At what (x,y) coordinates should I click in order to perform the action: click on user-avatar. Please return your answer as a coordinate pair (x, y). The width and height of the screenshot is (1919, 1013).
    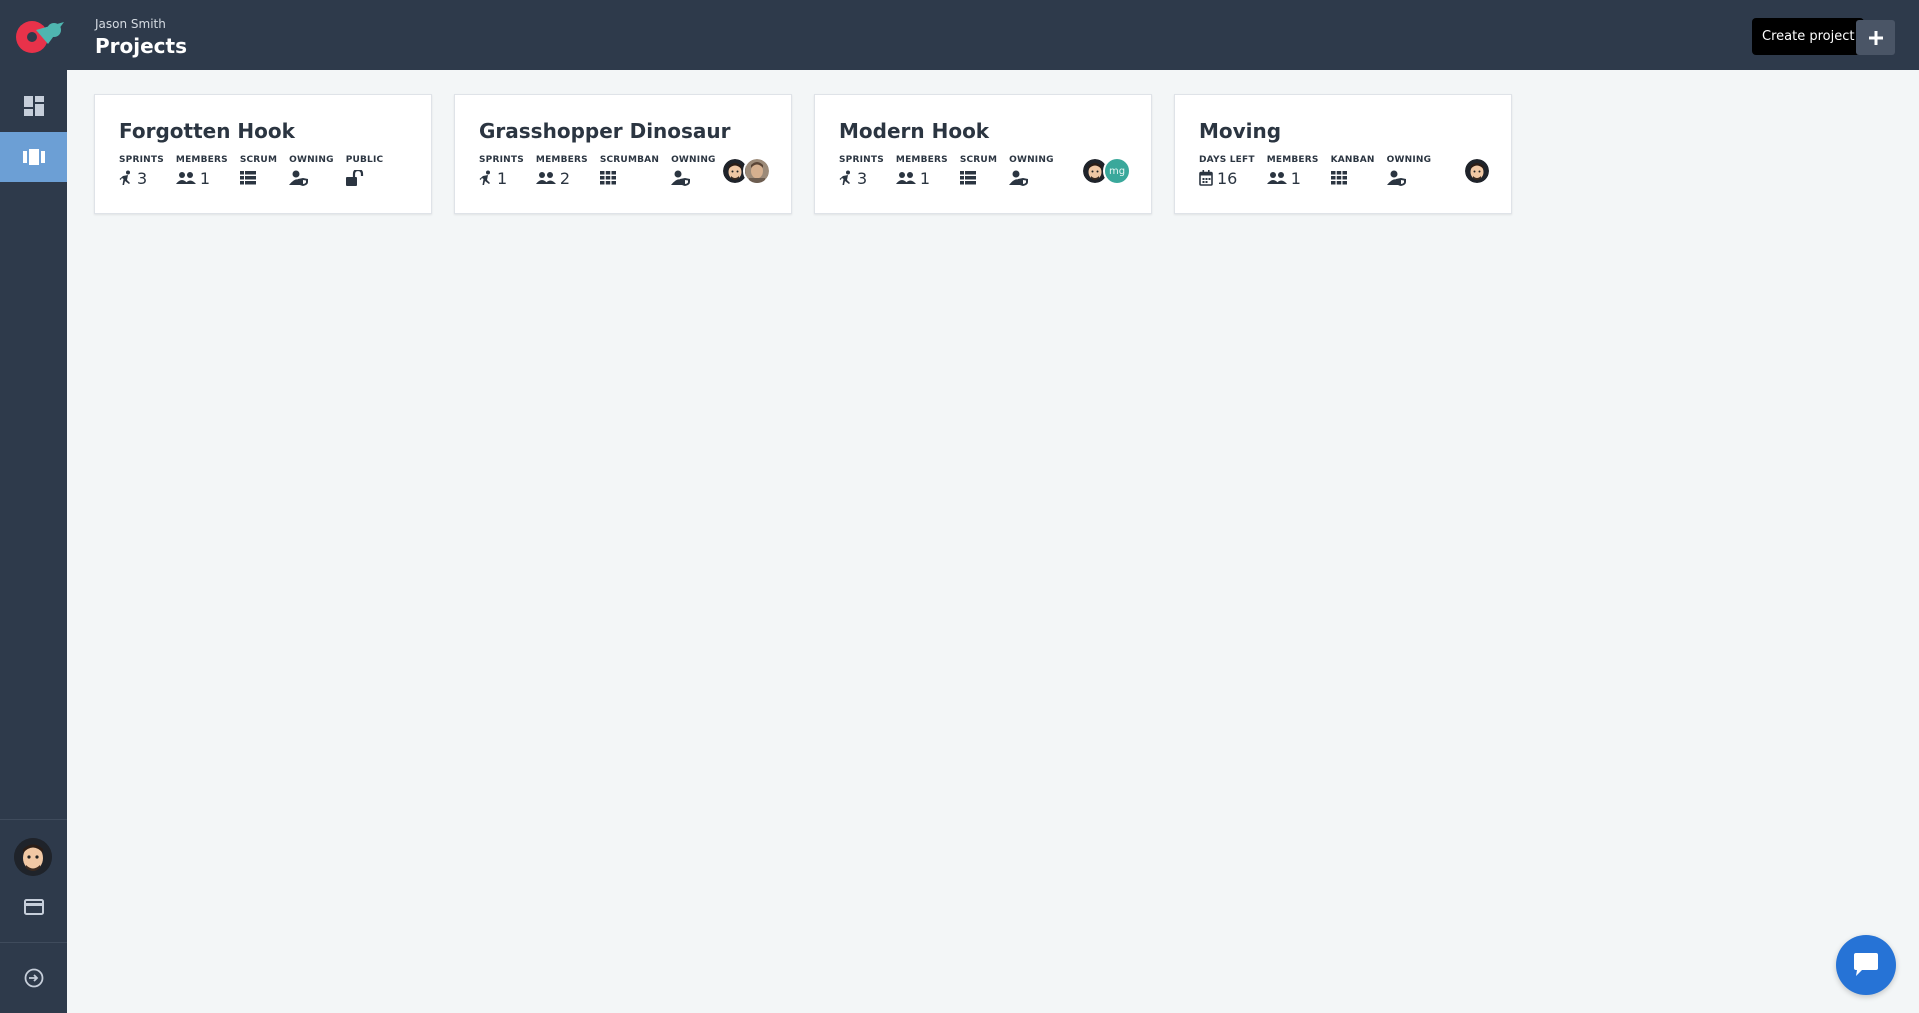
    Looking at the image, I should click on (33, 857).